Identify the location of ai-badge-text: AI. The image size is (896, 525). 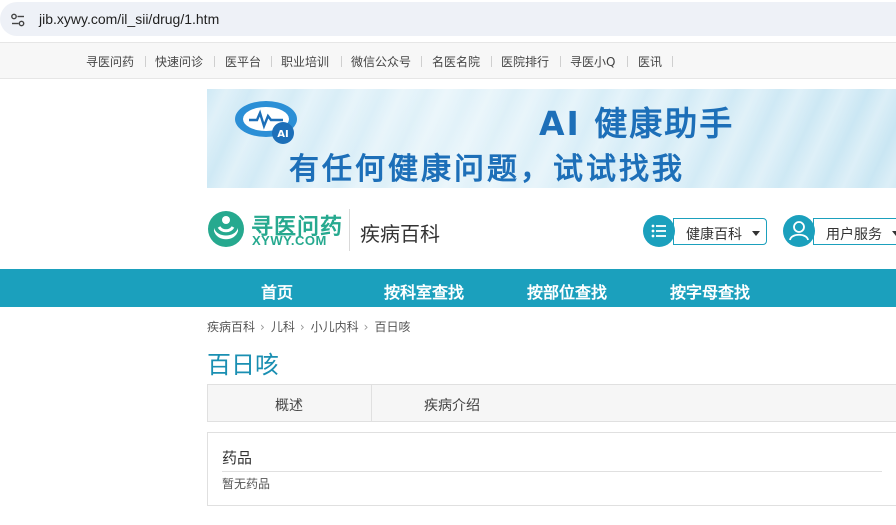
(282, 134).